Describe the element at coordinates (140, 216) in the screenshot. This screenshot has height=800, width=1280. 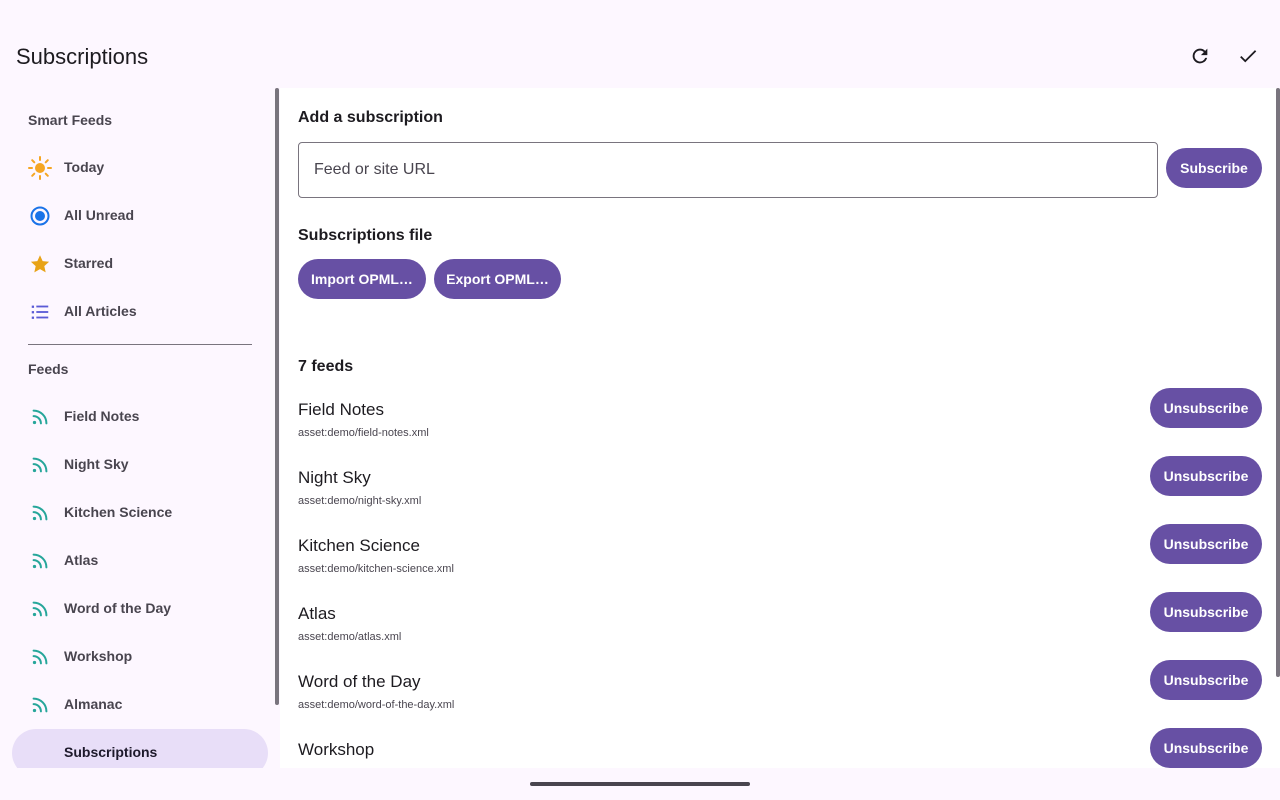
I see `nav-item-all-unread: All Unread` at that location.